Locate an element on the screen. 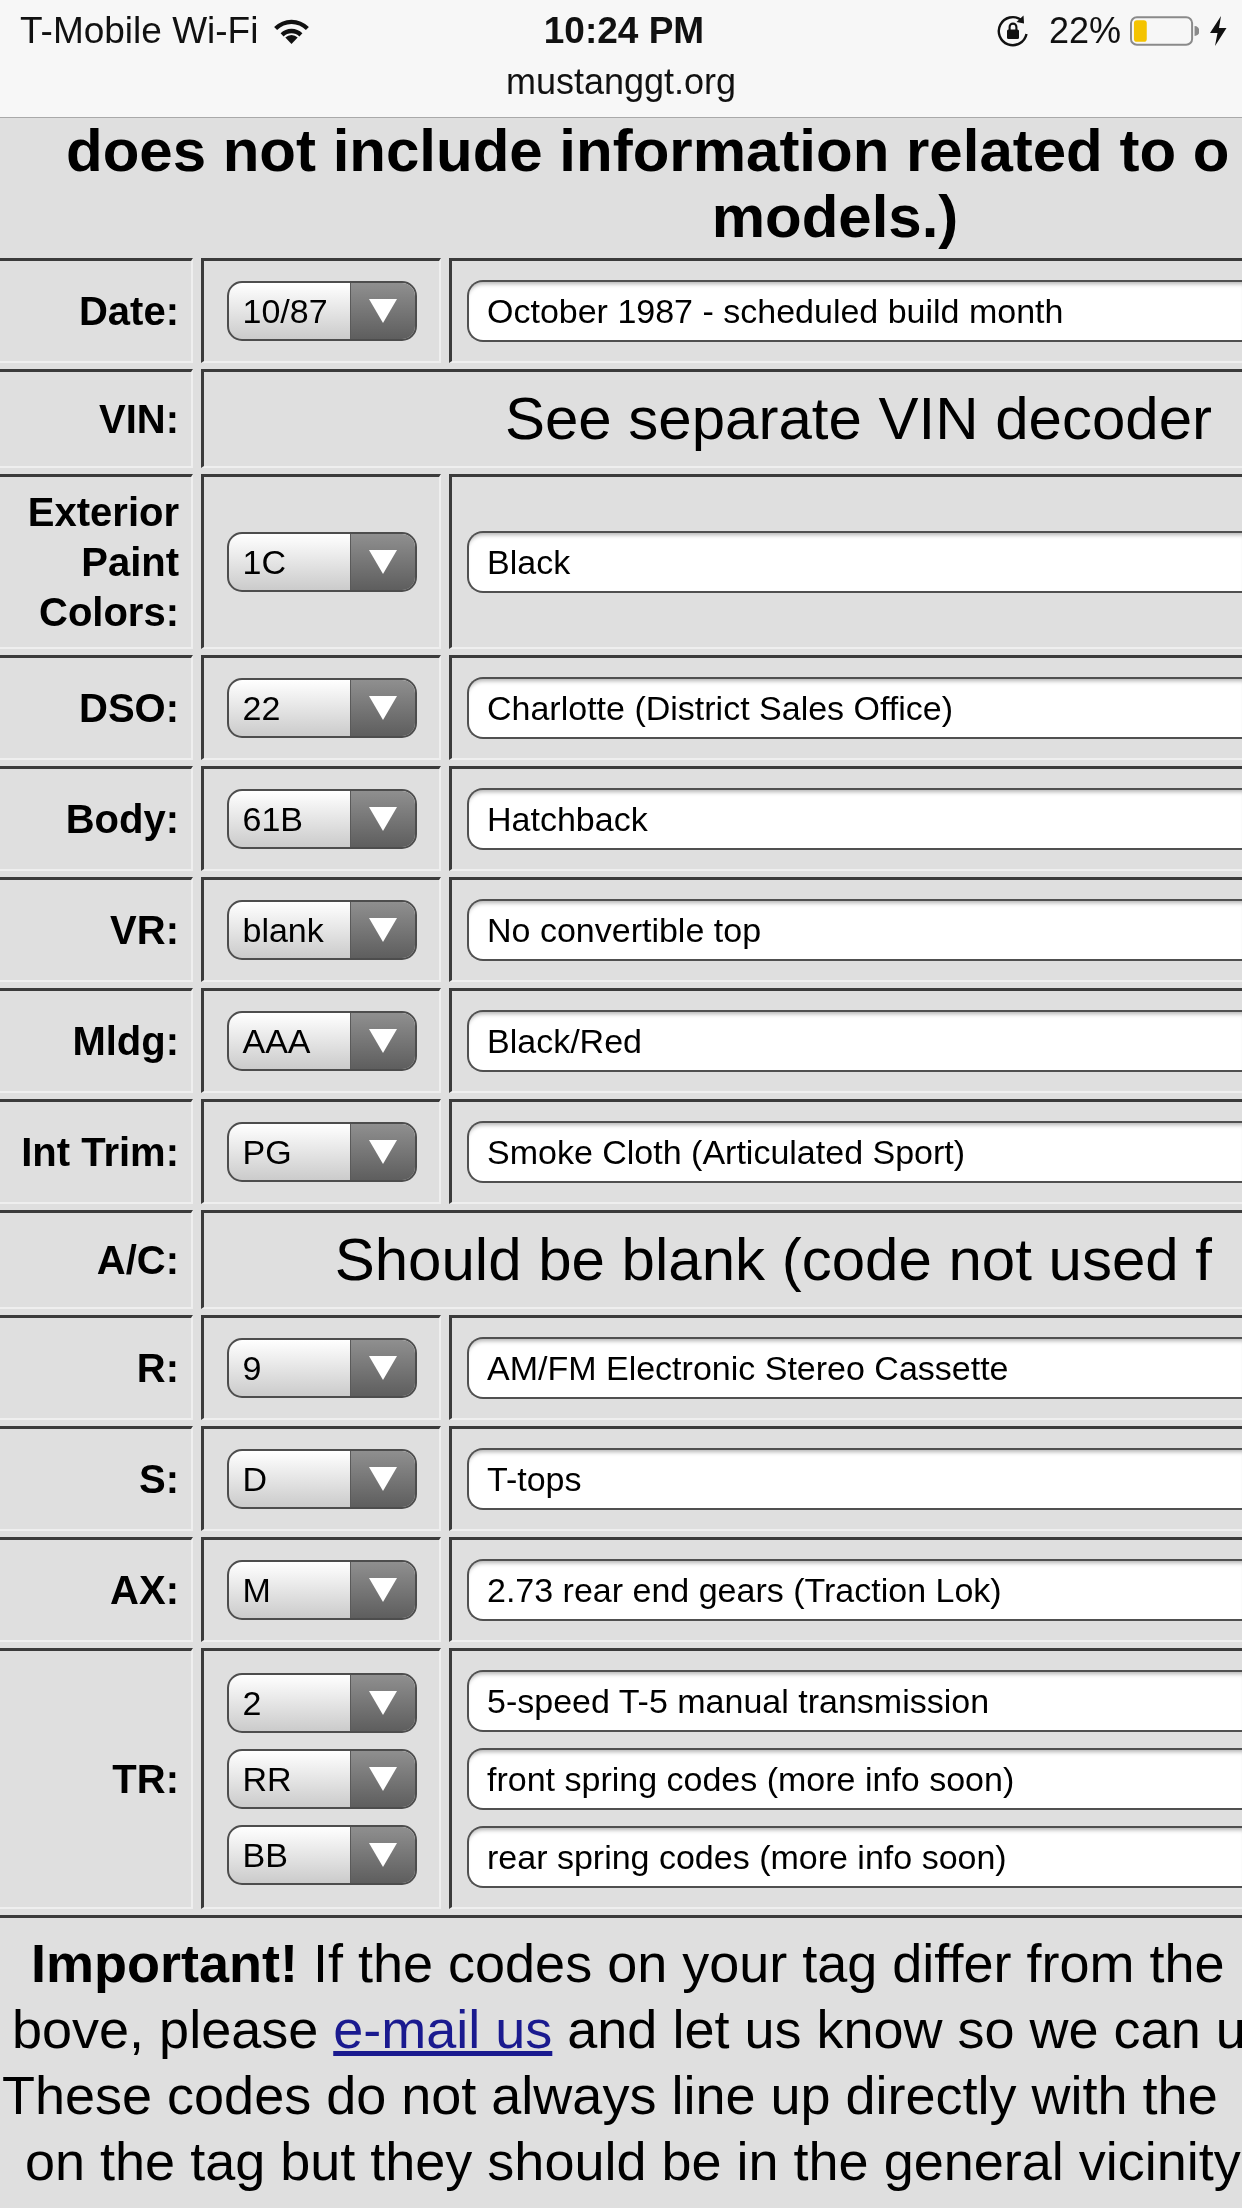  code-dropdown: AAA is located at coordinates (321, 1041).